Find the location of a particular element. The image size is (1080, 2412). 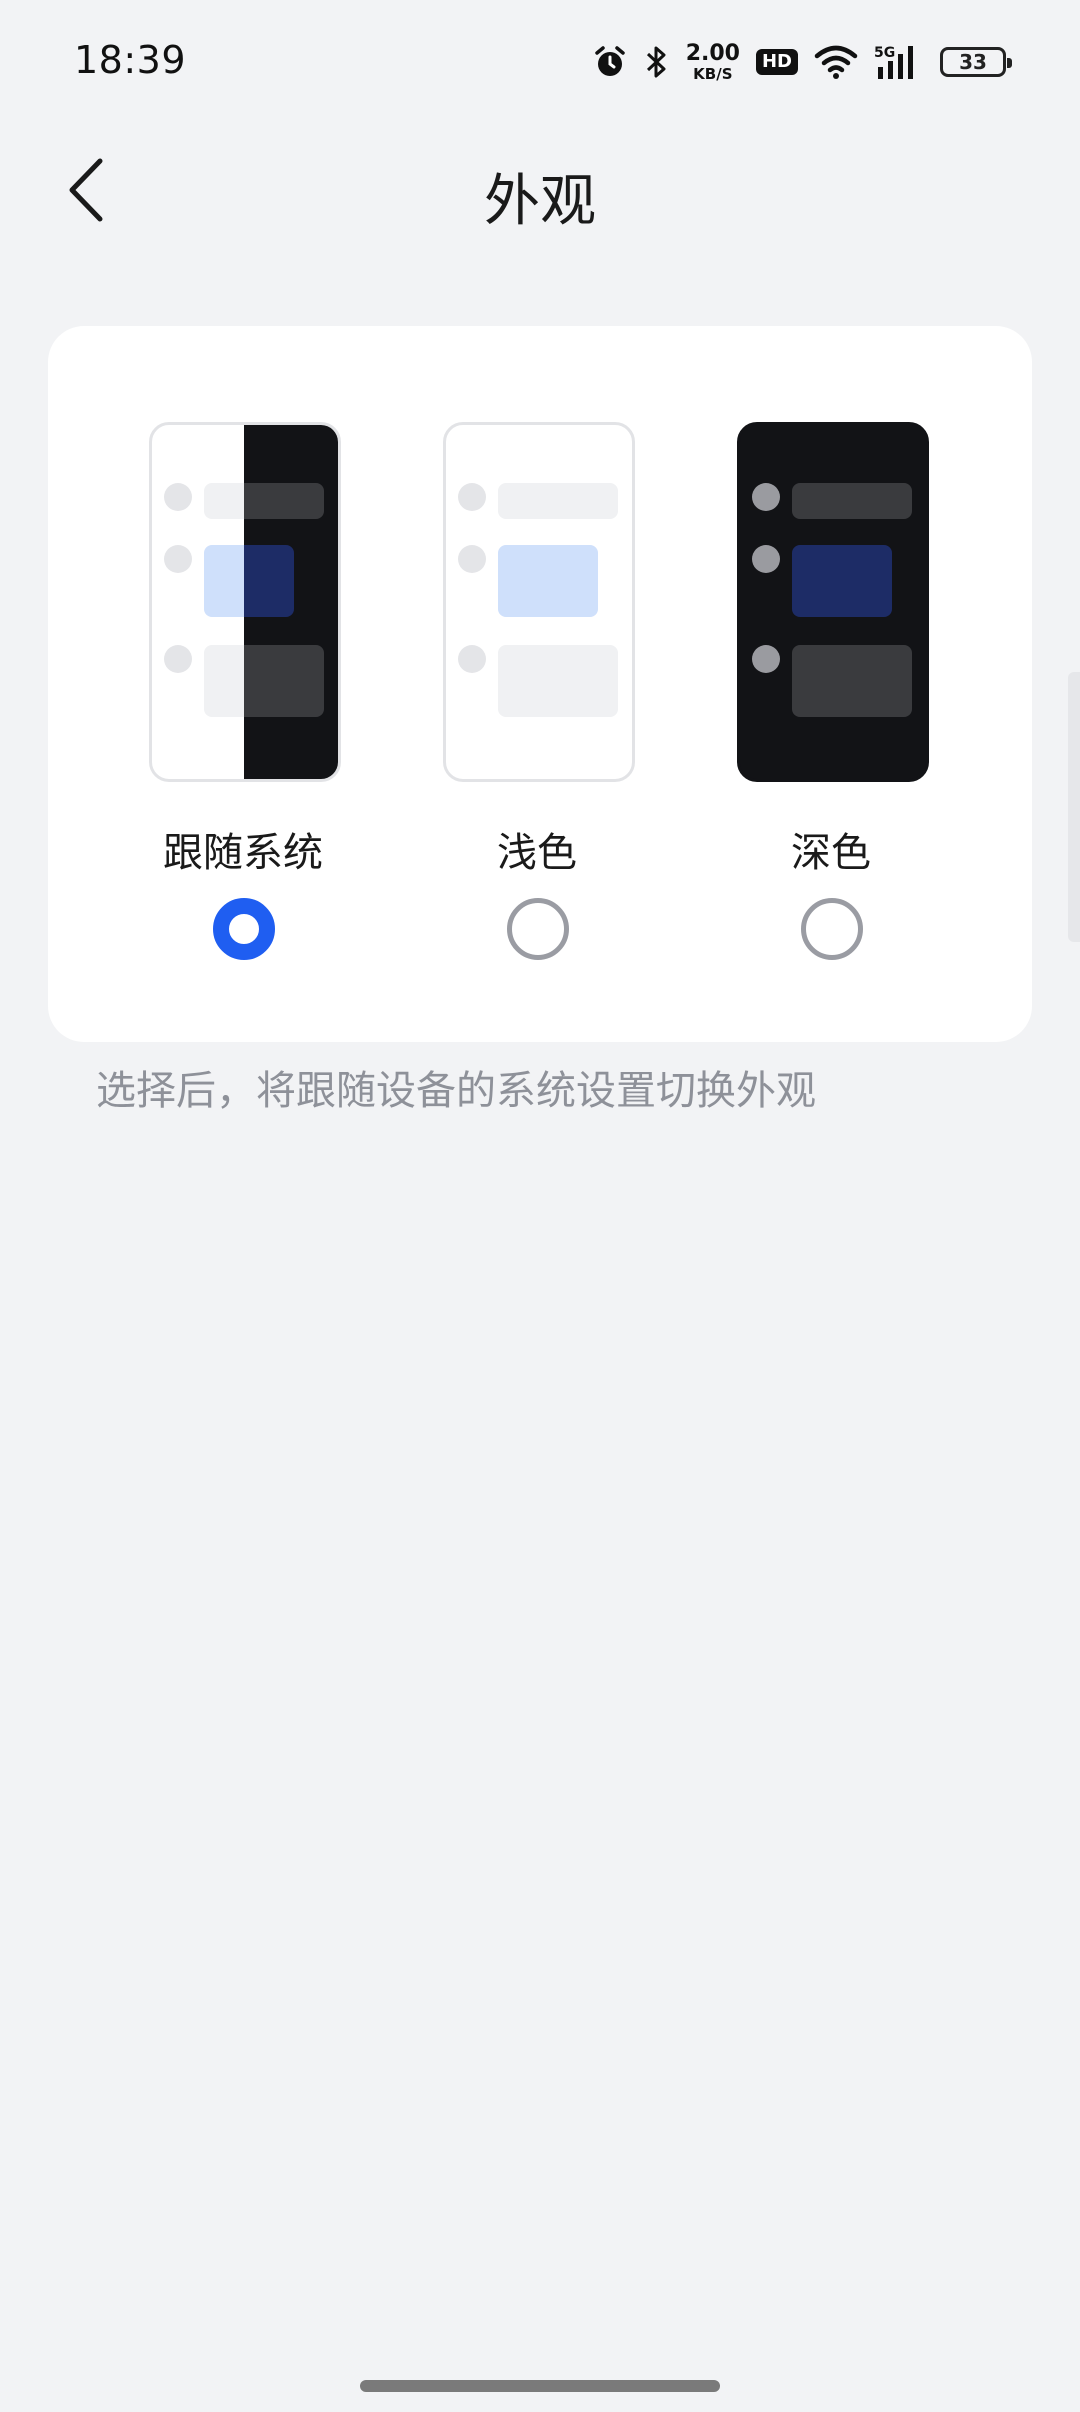

page-title: 外观 is located at coordinates (540, 201).